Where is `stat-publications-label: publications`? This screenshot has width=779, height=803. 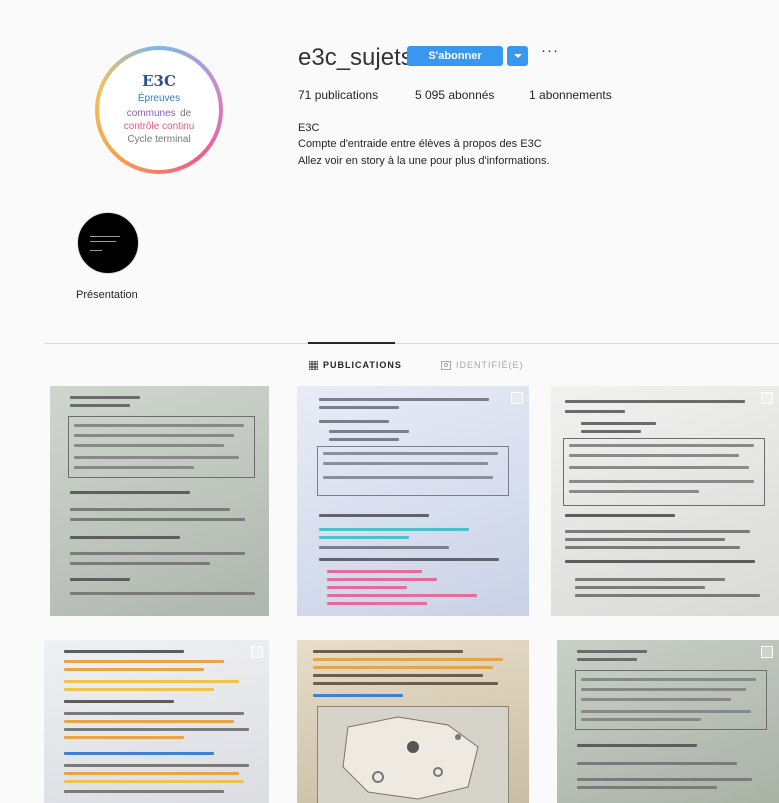
stat-publications-label: publications is located at coordinates (346, 95).